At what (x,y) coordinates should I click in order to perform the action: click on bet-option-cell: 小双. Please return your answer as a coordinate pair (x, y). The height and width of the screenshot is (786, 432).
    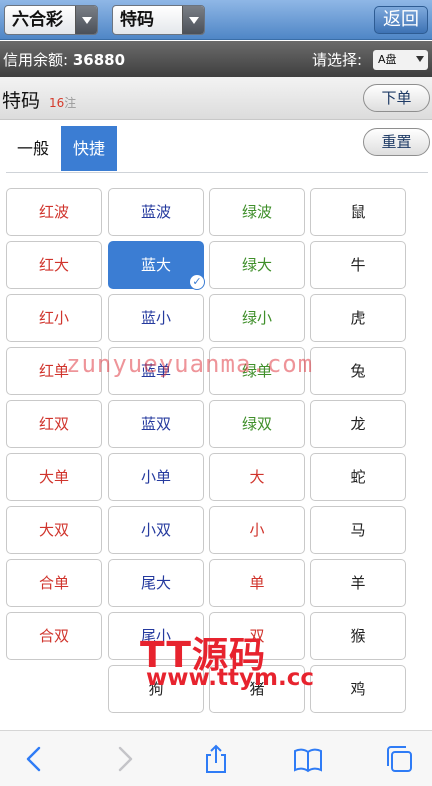
    Looking at the image, I should click on (156, 530).